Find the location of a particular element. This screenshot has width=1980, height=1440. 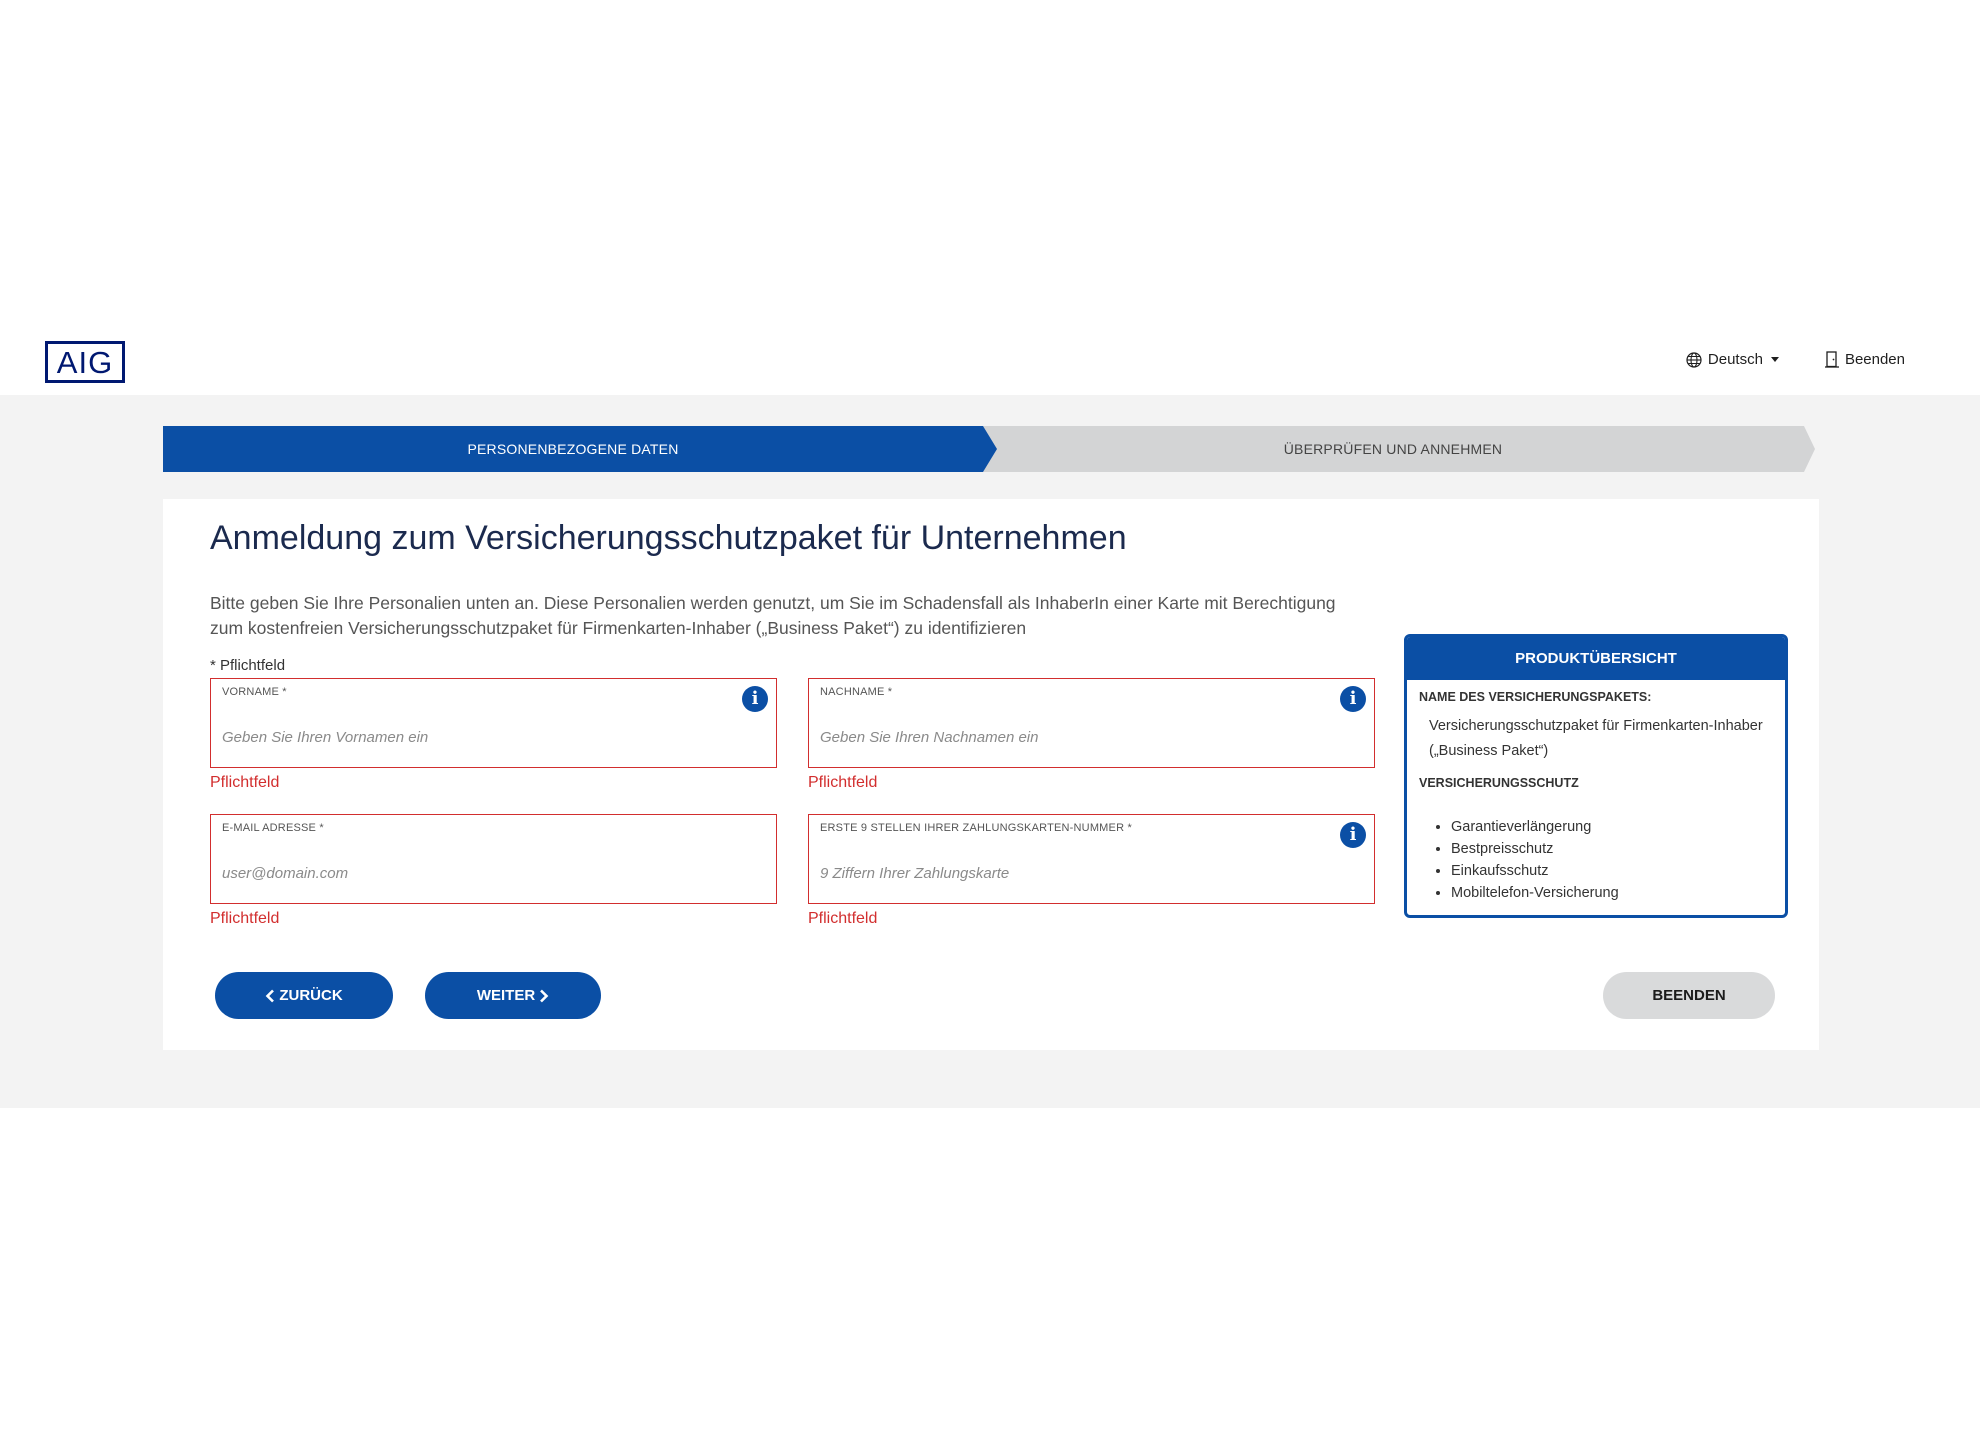

exit-link: Beenden is located at coordinates (1864, 359).